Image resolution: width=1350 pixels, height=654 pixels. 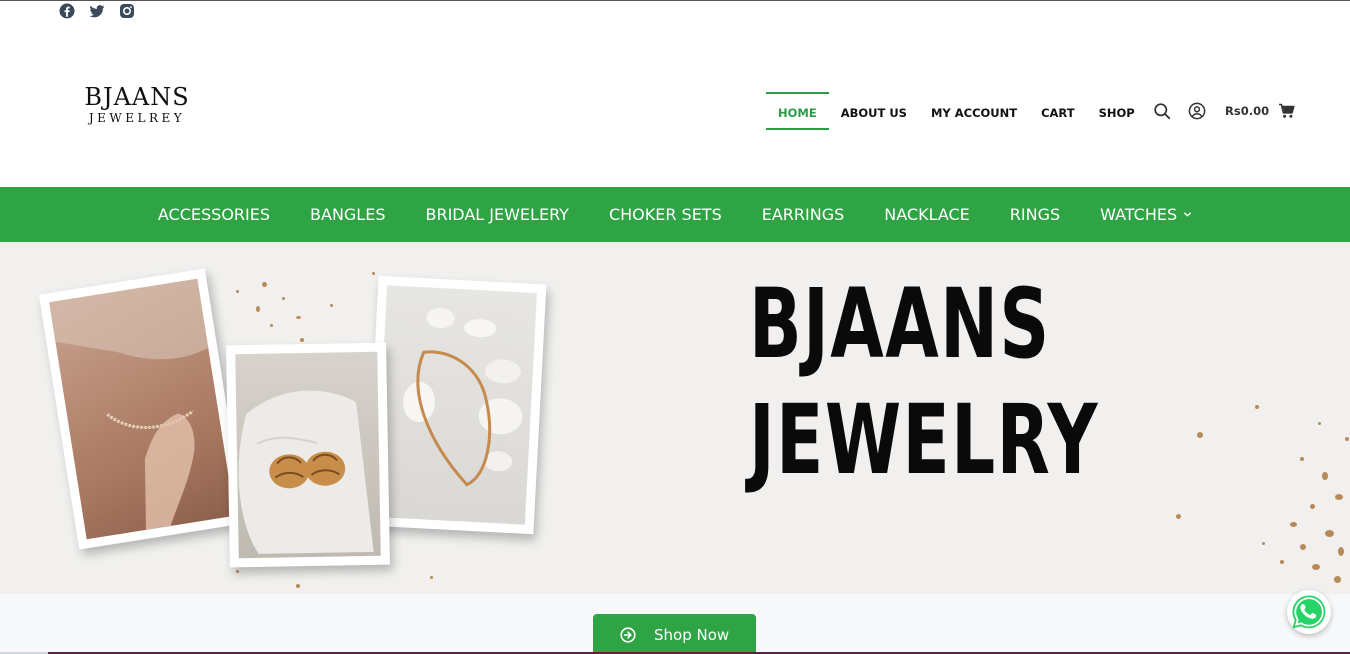 I want to click on nav-shop: SHOP, so click(x=1117, y=111).